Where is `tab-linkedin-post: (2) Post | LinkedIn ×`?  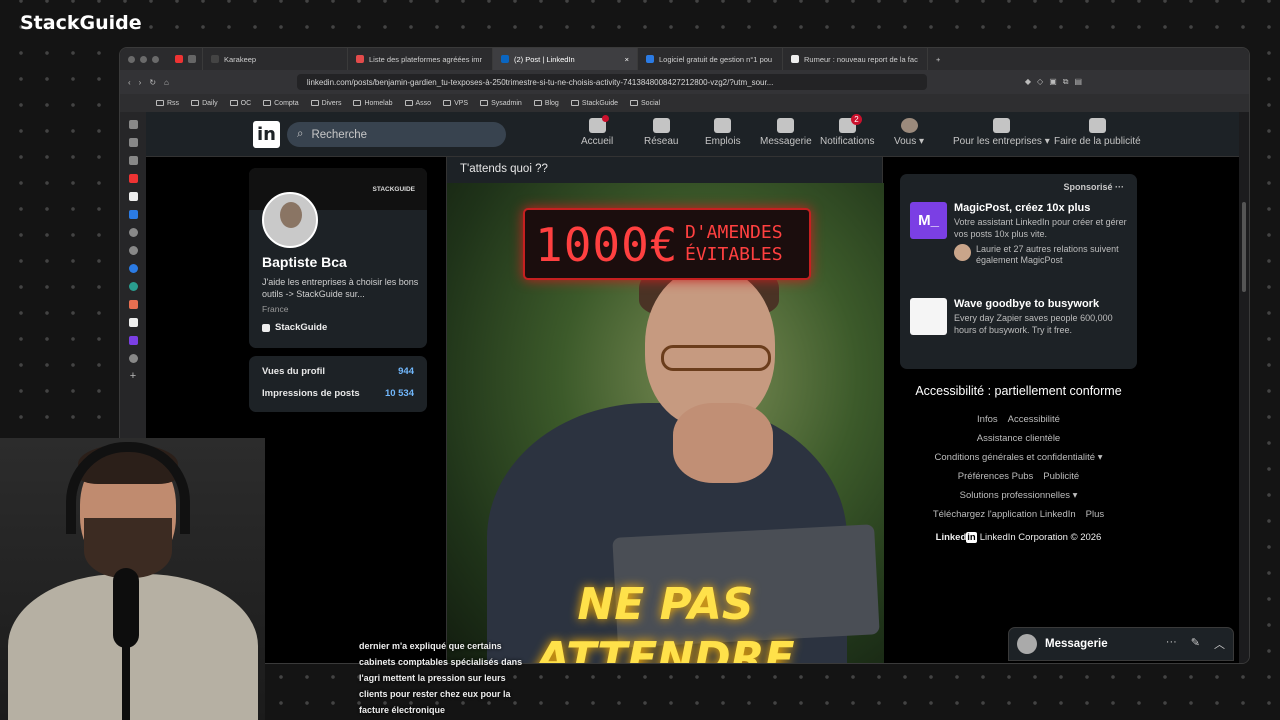
tab-linkedin-post: (2) Post | LinkedIn × is located at coordinates (565, 59).